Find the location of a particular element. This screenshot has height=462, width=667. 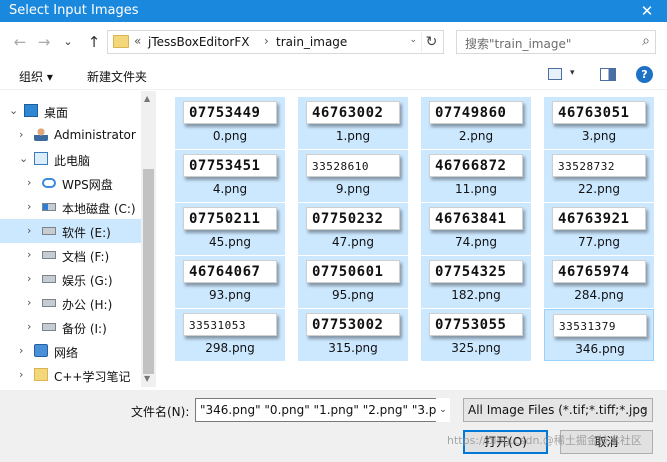

thumbnail-digits: 07750601 is located at coordinates (348, 272).